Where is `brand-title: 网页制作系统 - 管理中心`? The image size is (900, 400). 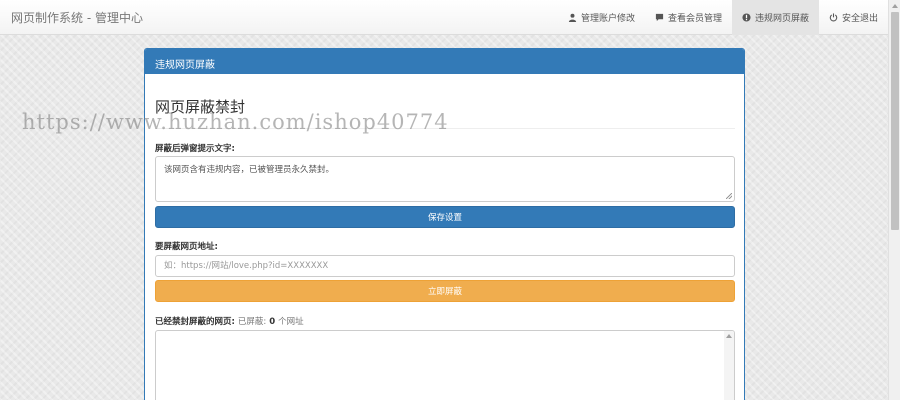
brand-title: 网页制作系统 - 管理中心 is located at coordinates (77, 17).